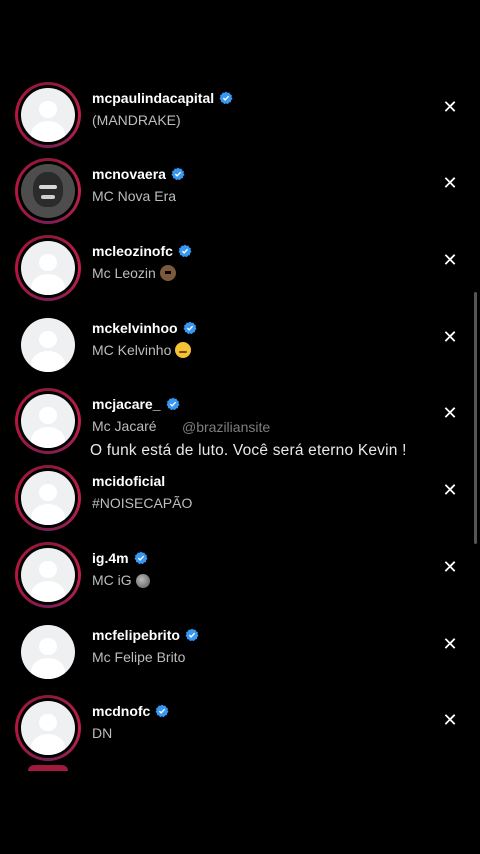  I want to click on username: mcidoficial, so click(128, 481).